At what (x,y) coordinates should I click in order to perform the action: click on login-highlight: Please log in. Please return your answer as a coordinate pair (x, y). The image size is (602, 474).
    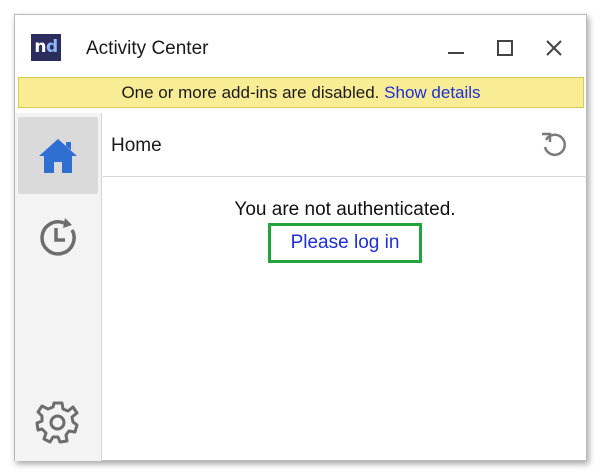
    Looking at the image, I should click on (345, 243).